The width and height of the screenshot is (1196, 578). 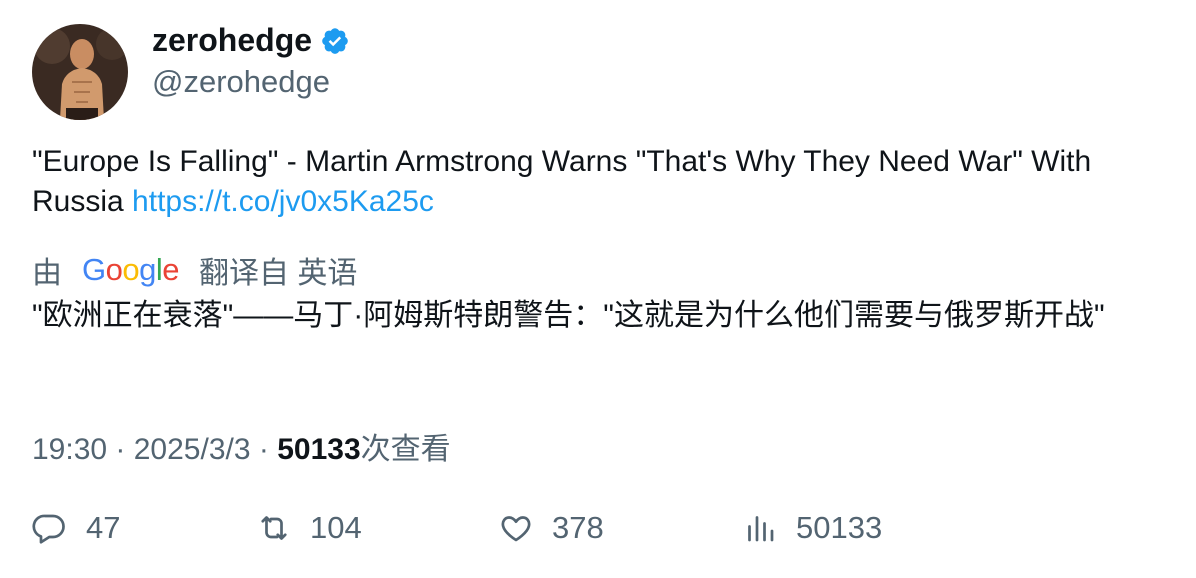 I want to click on reply-count: 47, so click(x=103, y=527).